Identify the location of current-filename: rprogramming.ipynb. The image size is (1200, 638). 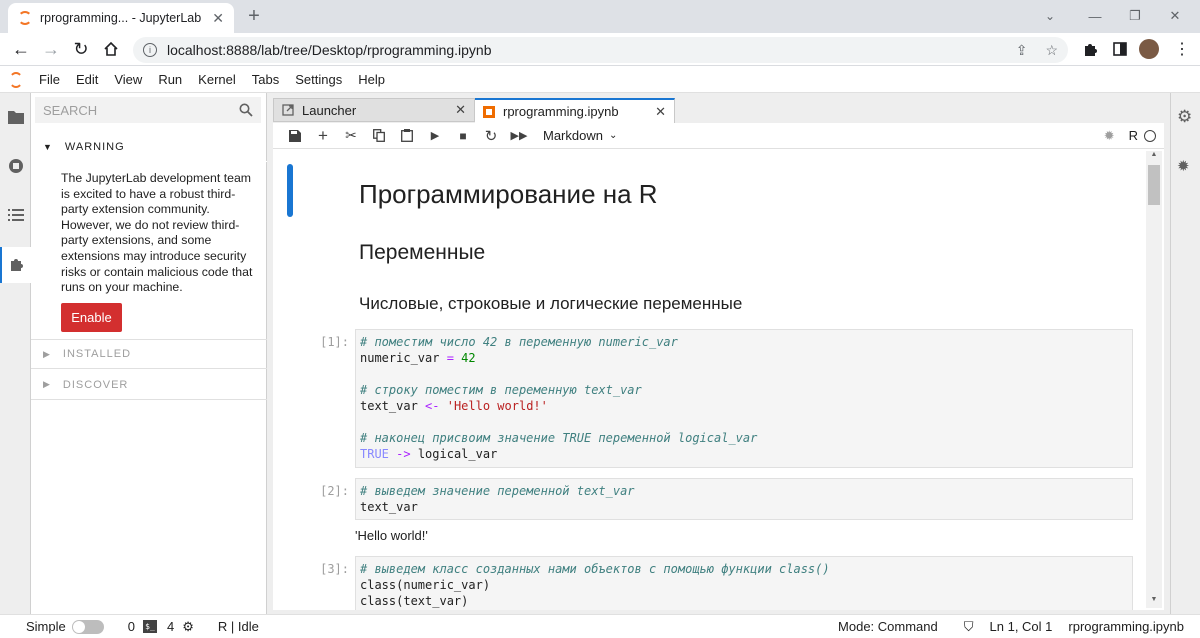
(1126, 626).